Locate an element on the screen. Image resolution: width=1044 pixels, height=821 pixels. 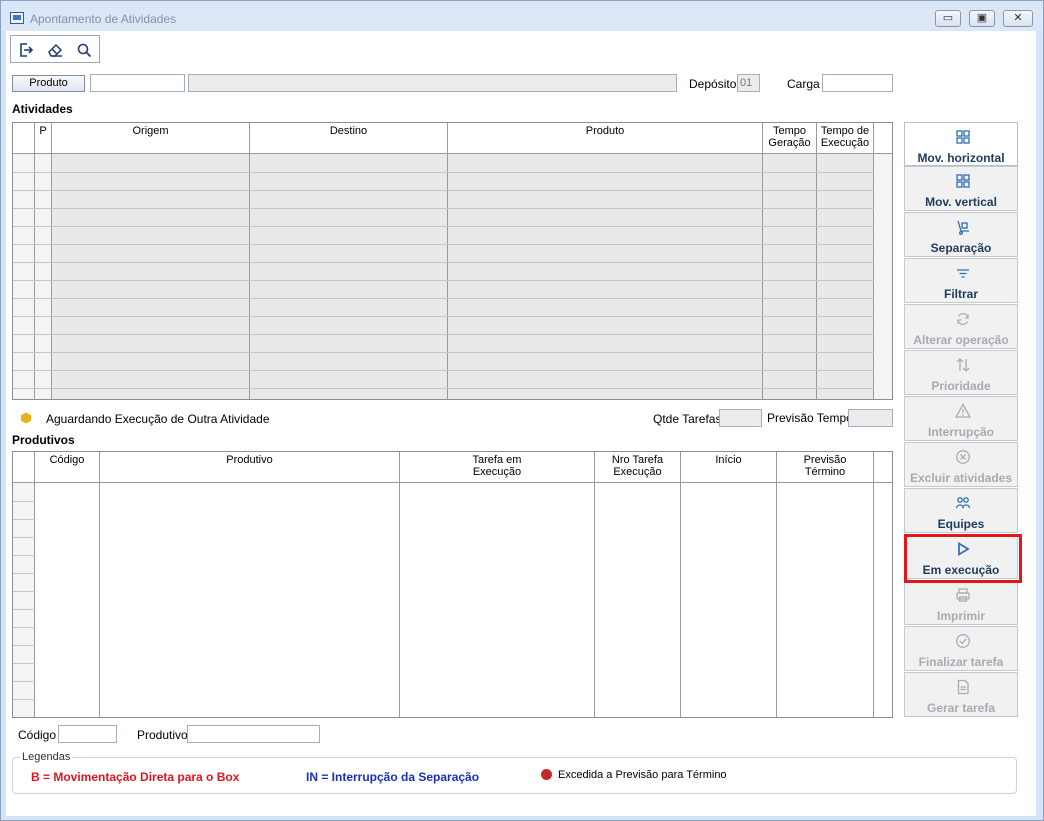
warning-icon is located at coordinates (963, 411).